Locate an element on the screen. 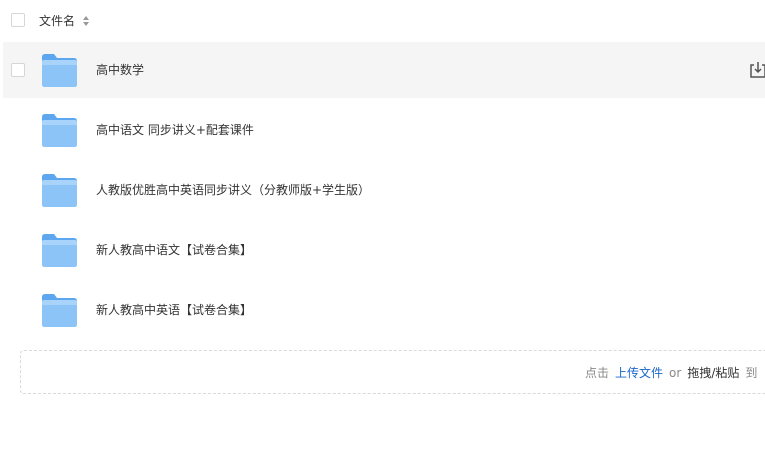  file-name: 新人教高中语文【试卷合集】 is located at coordinates (174, 250).